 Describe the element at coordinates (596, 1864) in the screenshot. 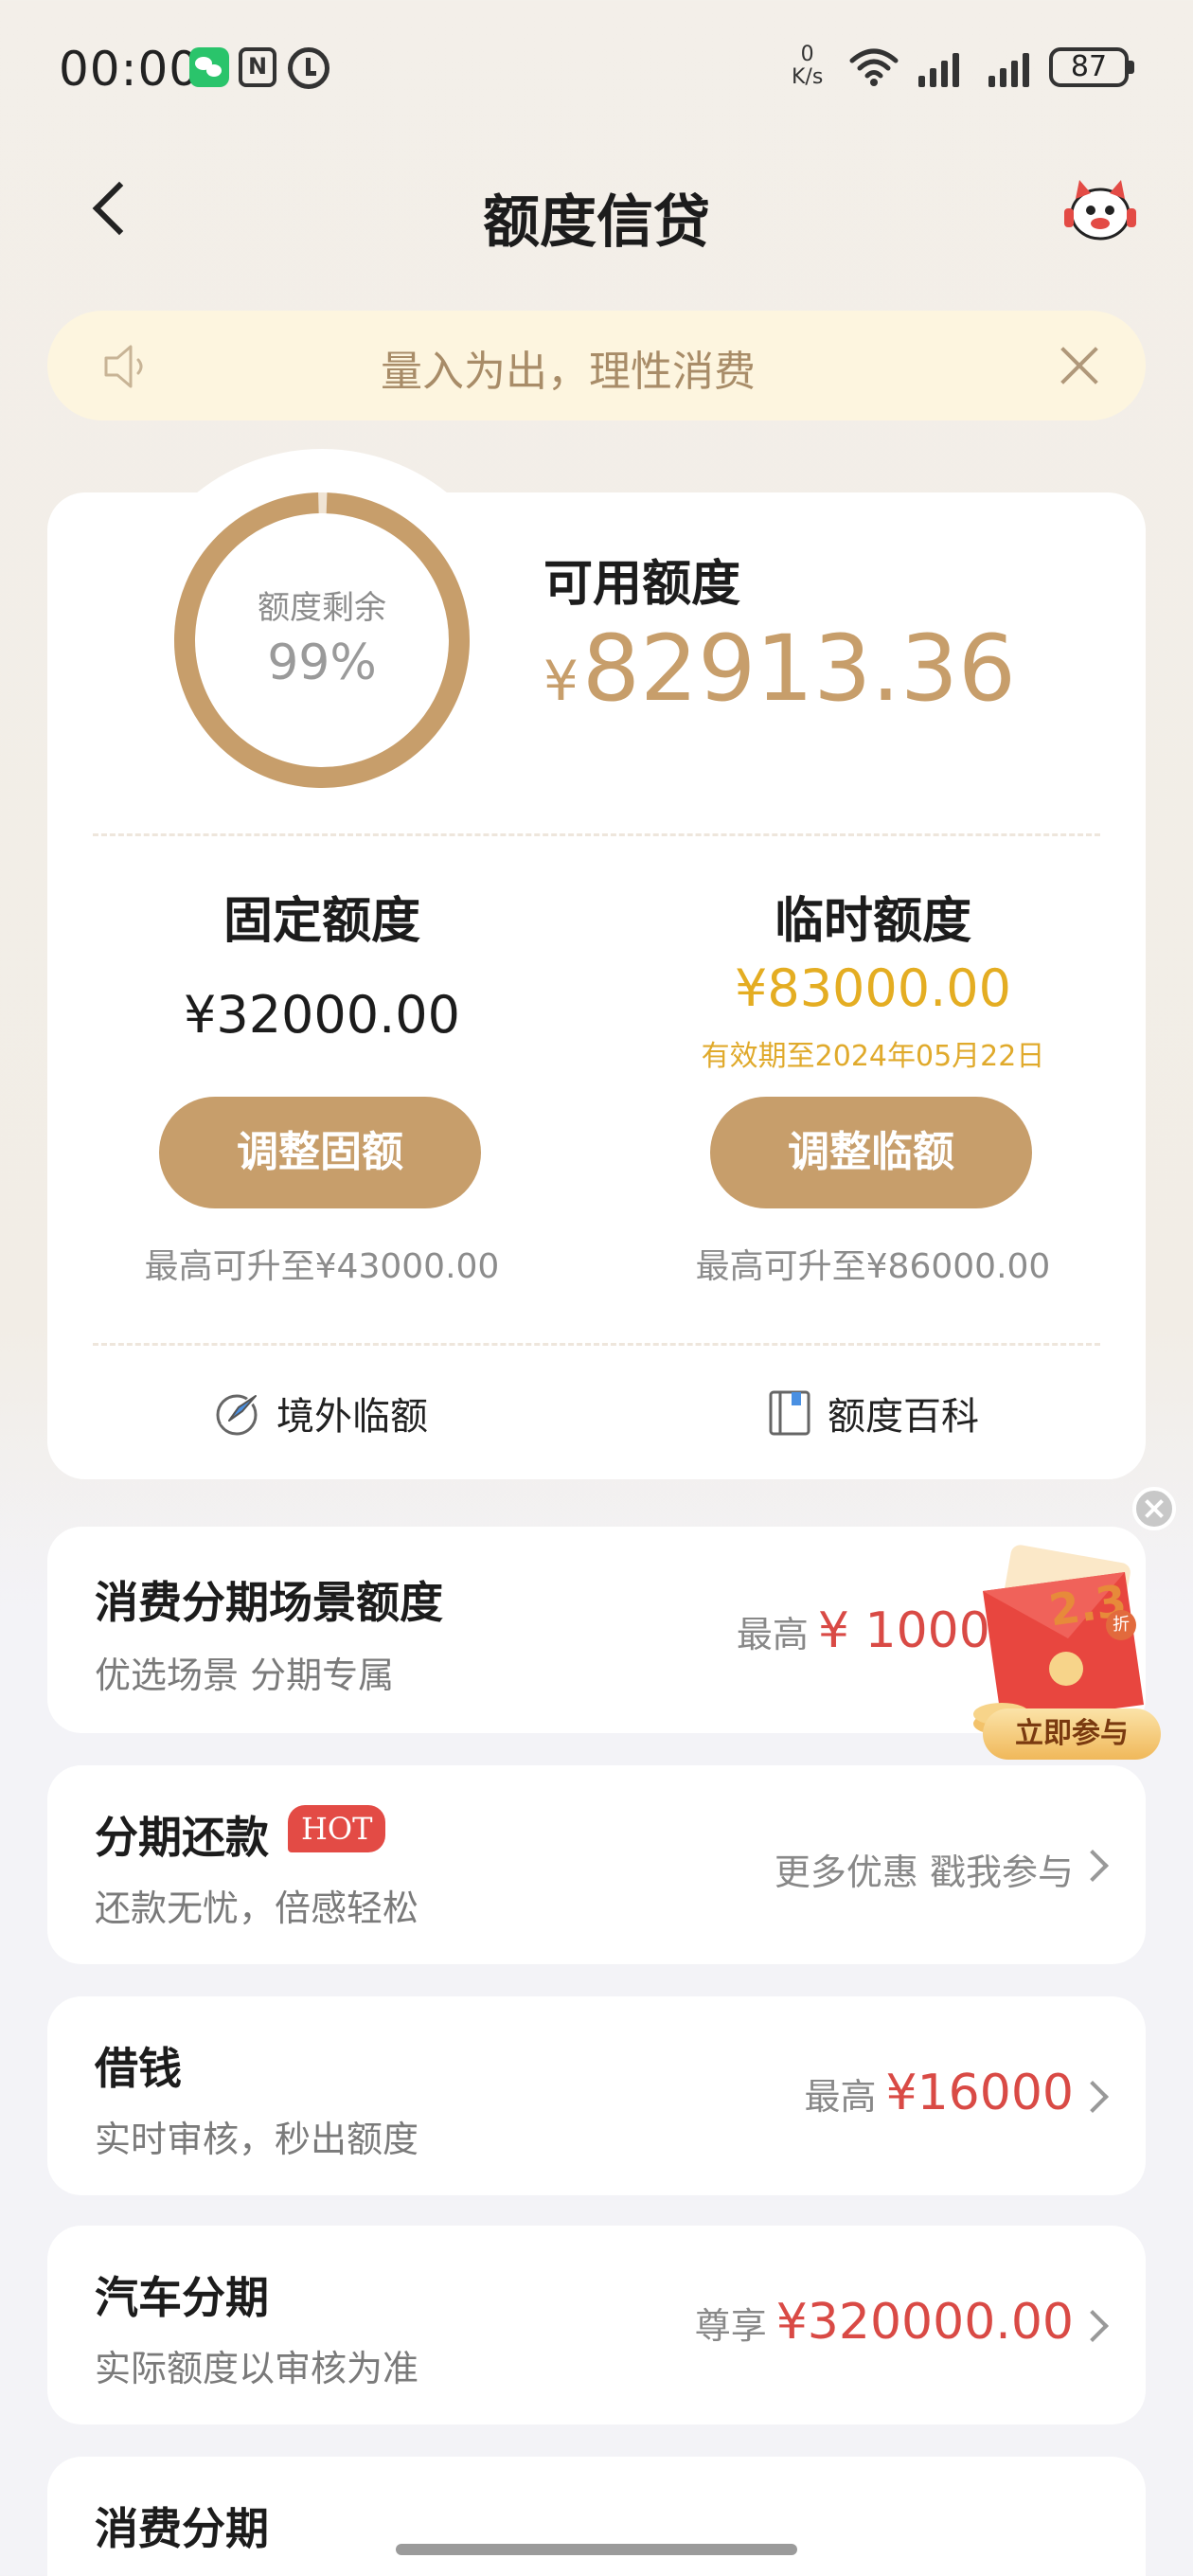

I see `service-card-installment-repay: 分期还款 HOT 还款无忧，倍感轻松 更多优惠 戳我参与` at that location.